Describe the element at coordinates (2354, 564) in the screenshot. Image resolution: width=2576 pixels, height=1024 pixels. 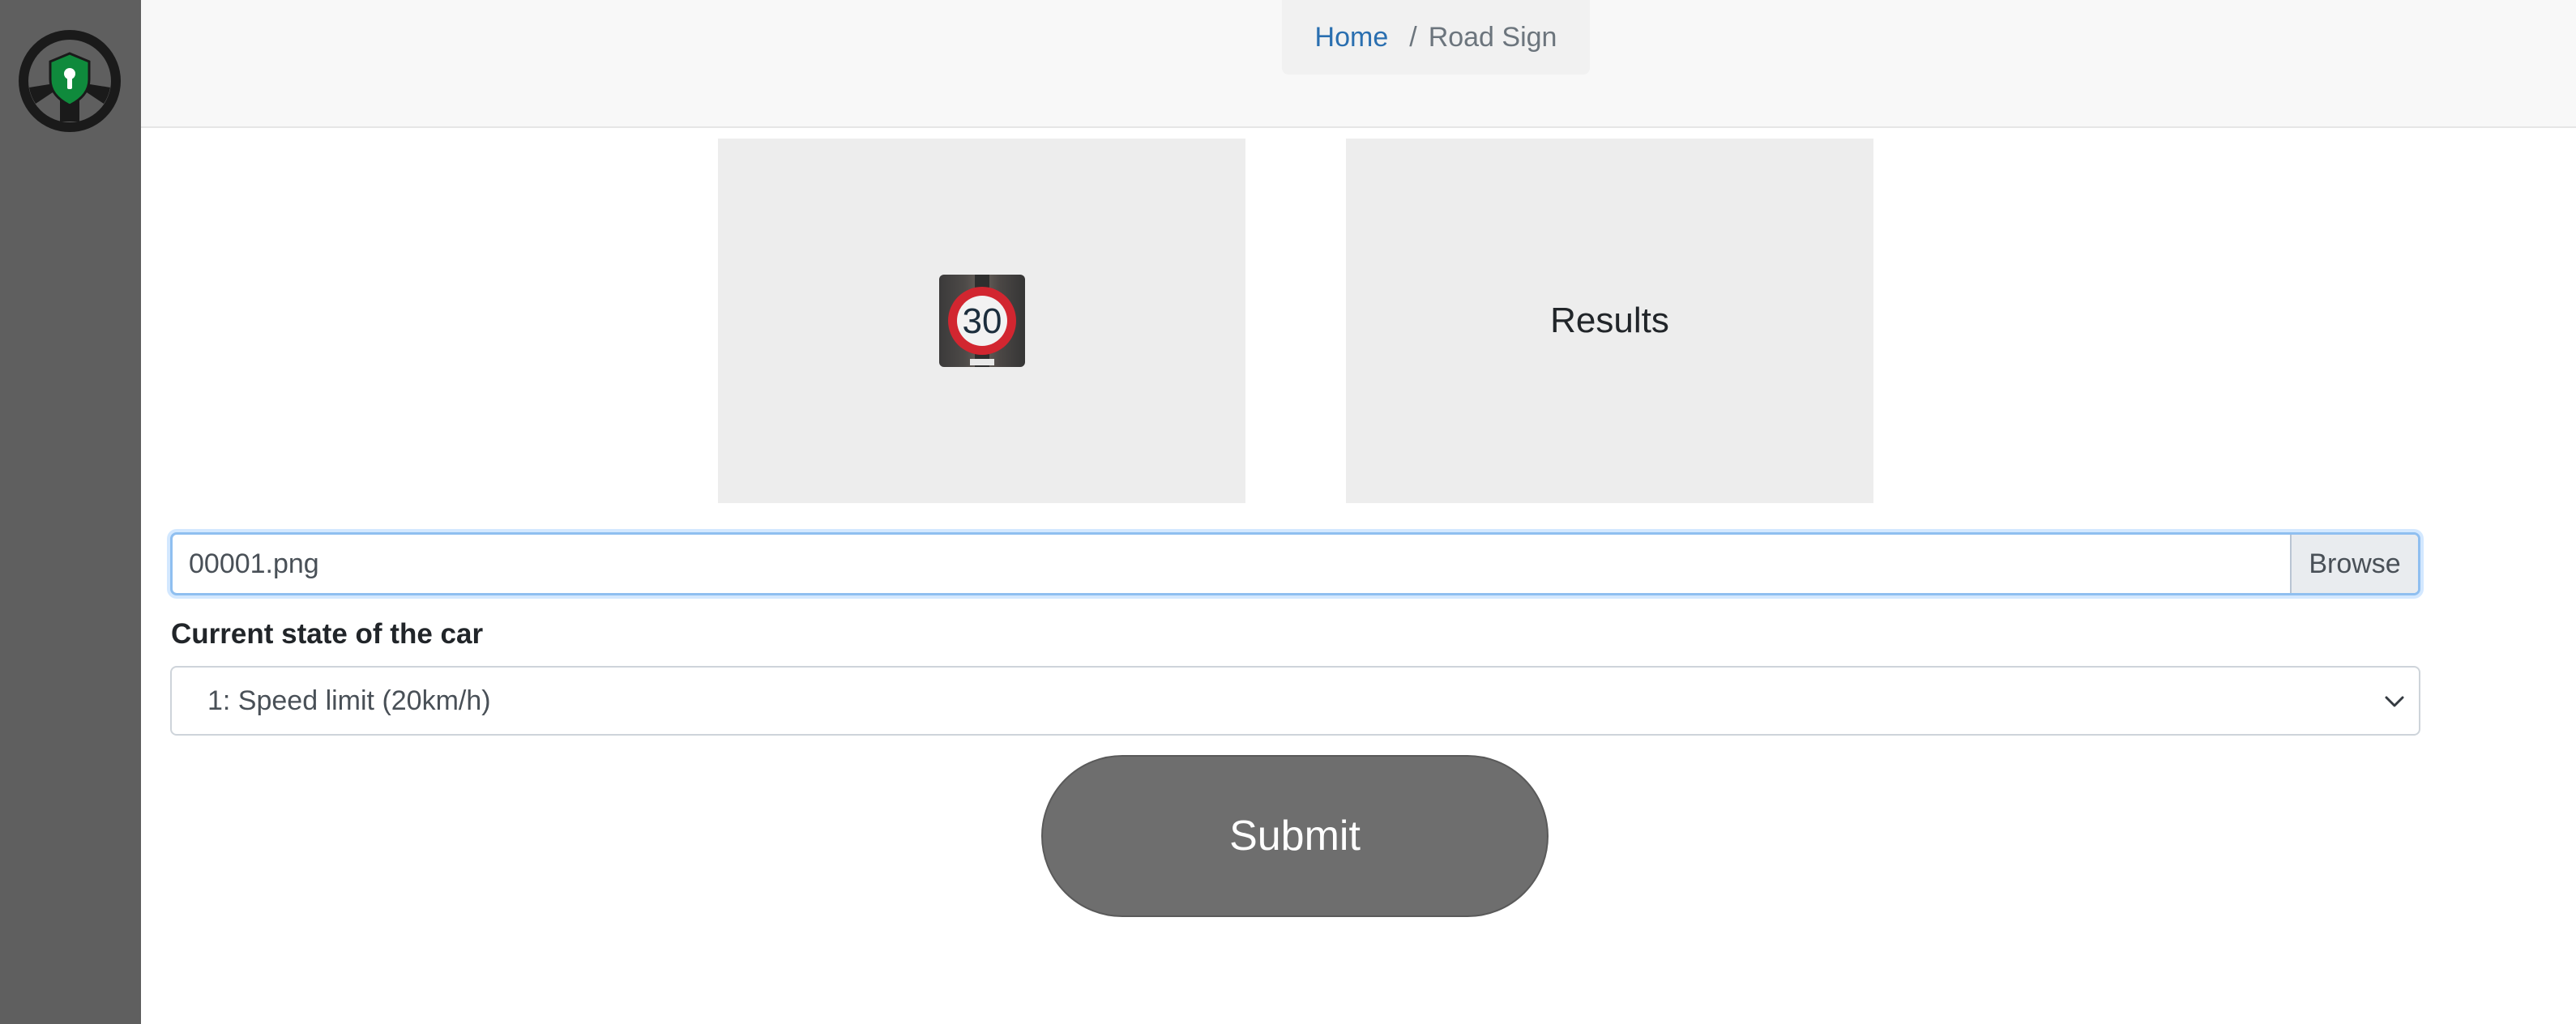
I see `browse-button: Browse` at that location.